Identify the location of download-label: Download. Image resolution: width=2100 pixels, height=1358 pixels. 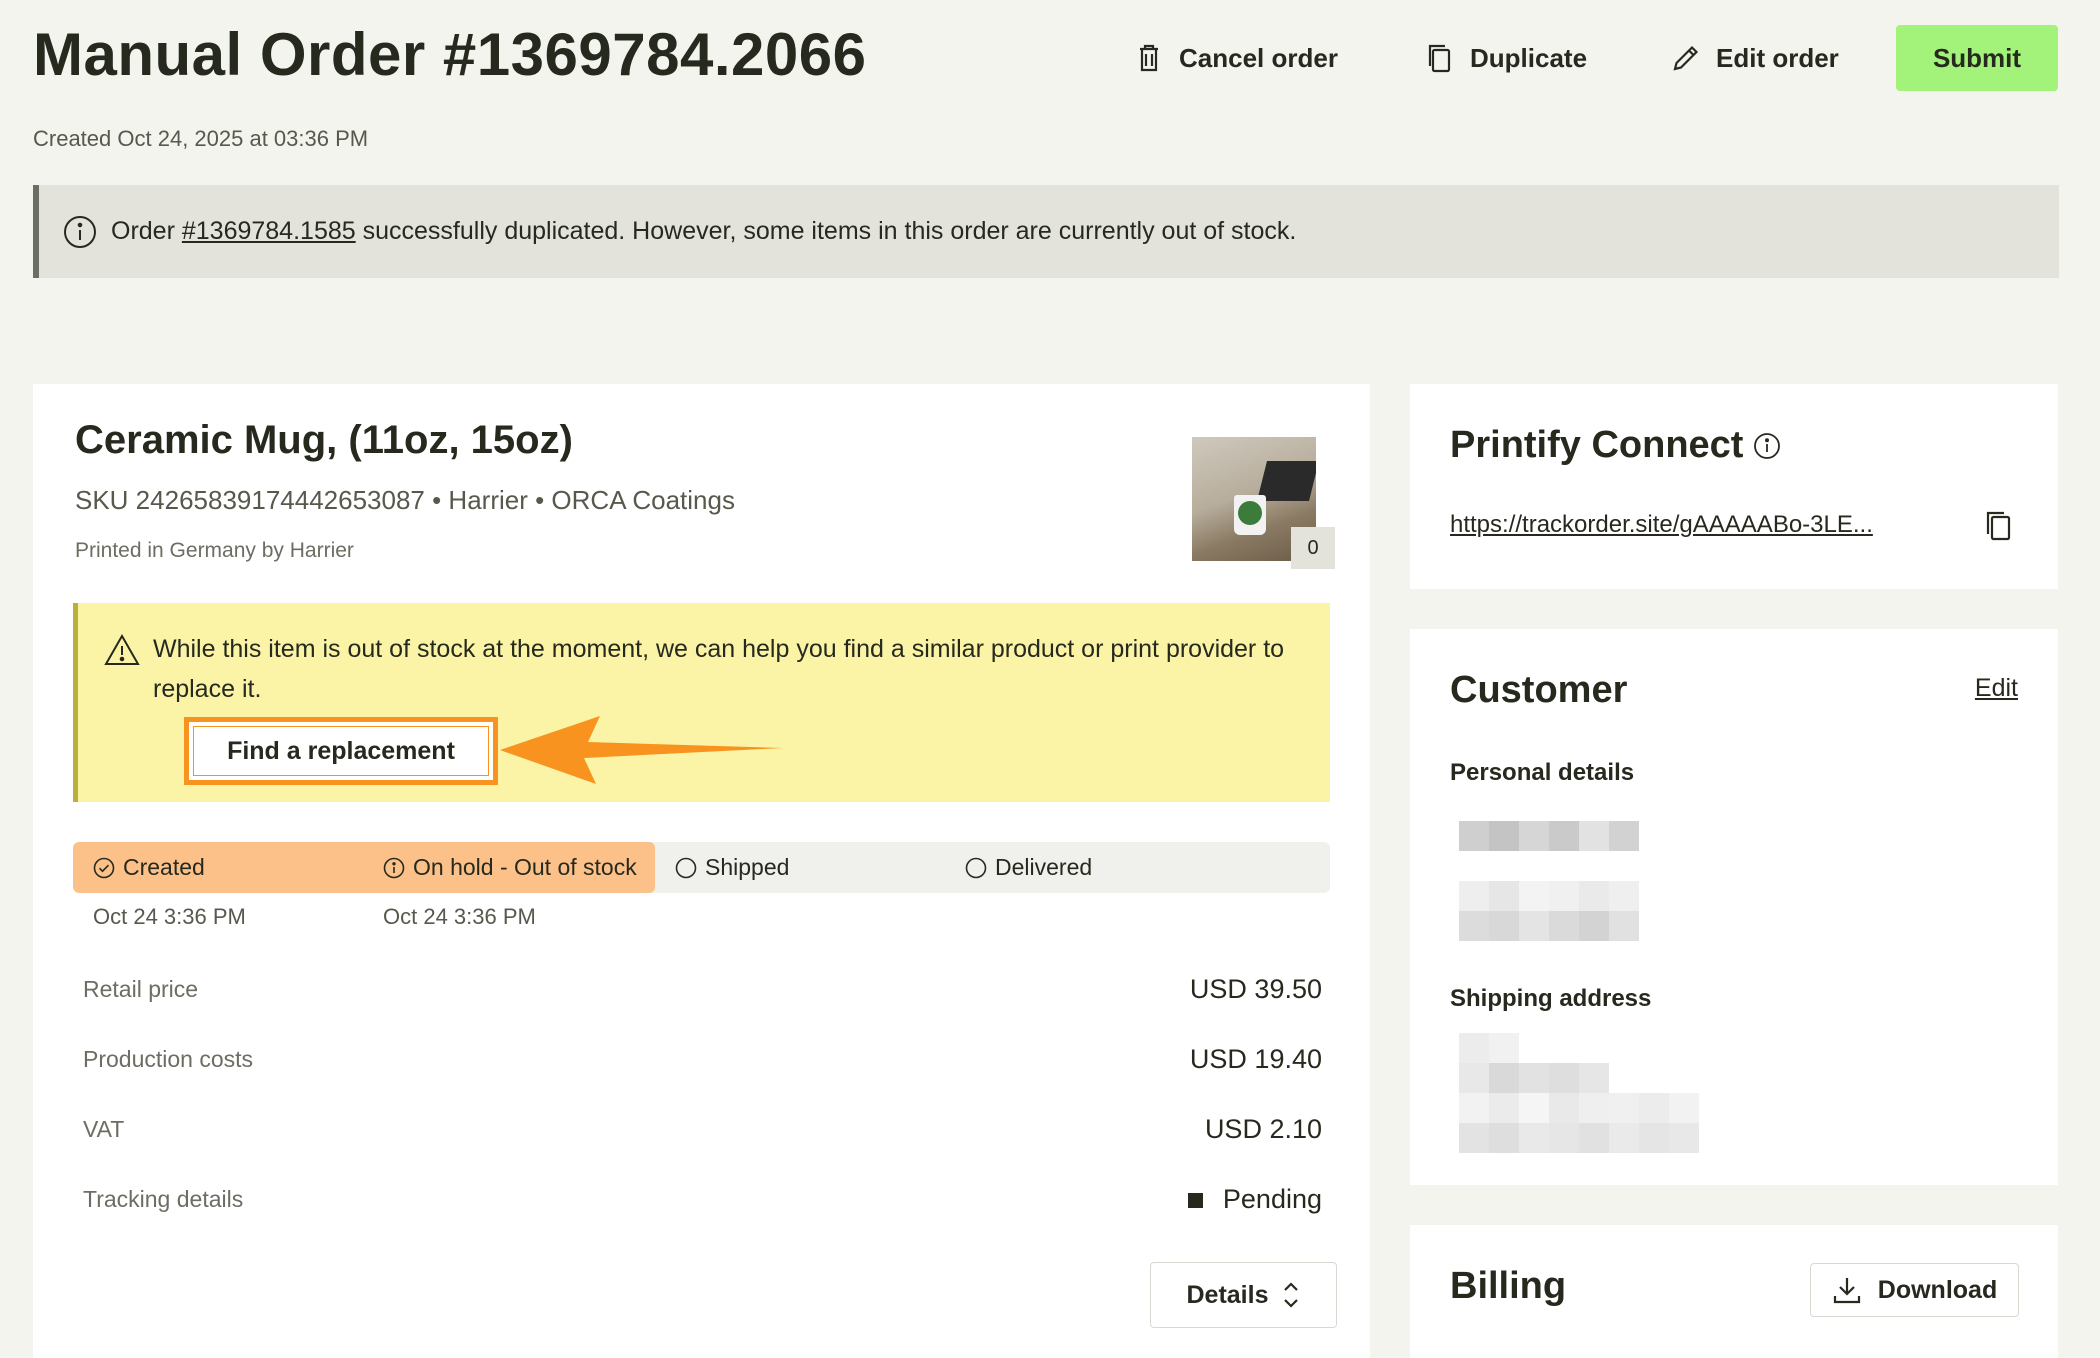
(1937, 1289).